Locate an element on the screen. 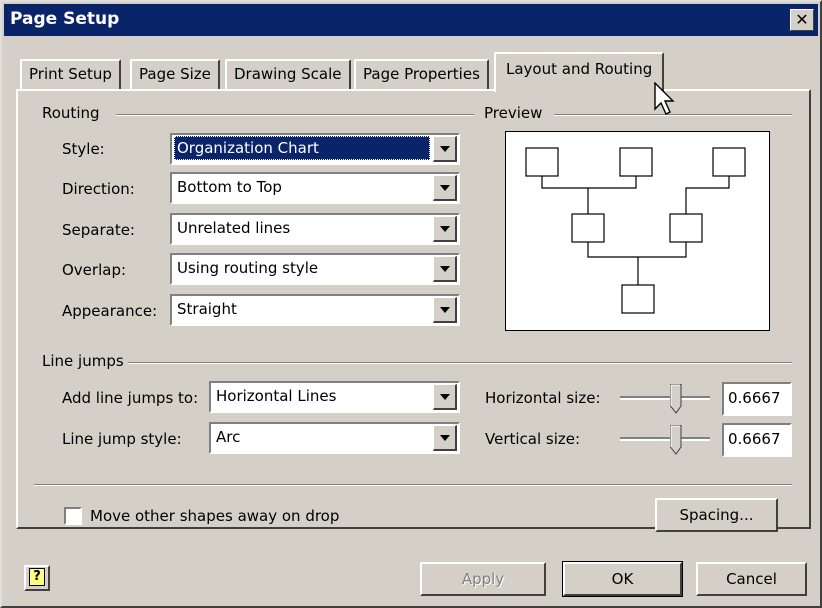 This screenshot has width=822, height=608. help-icon: ? is located at coordinates (37, 577).